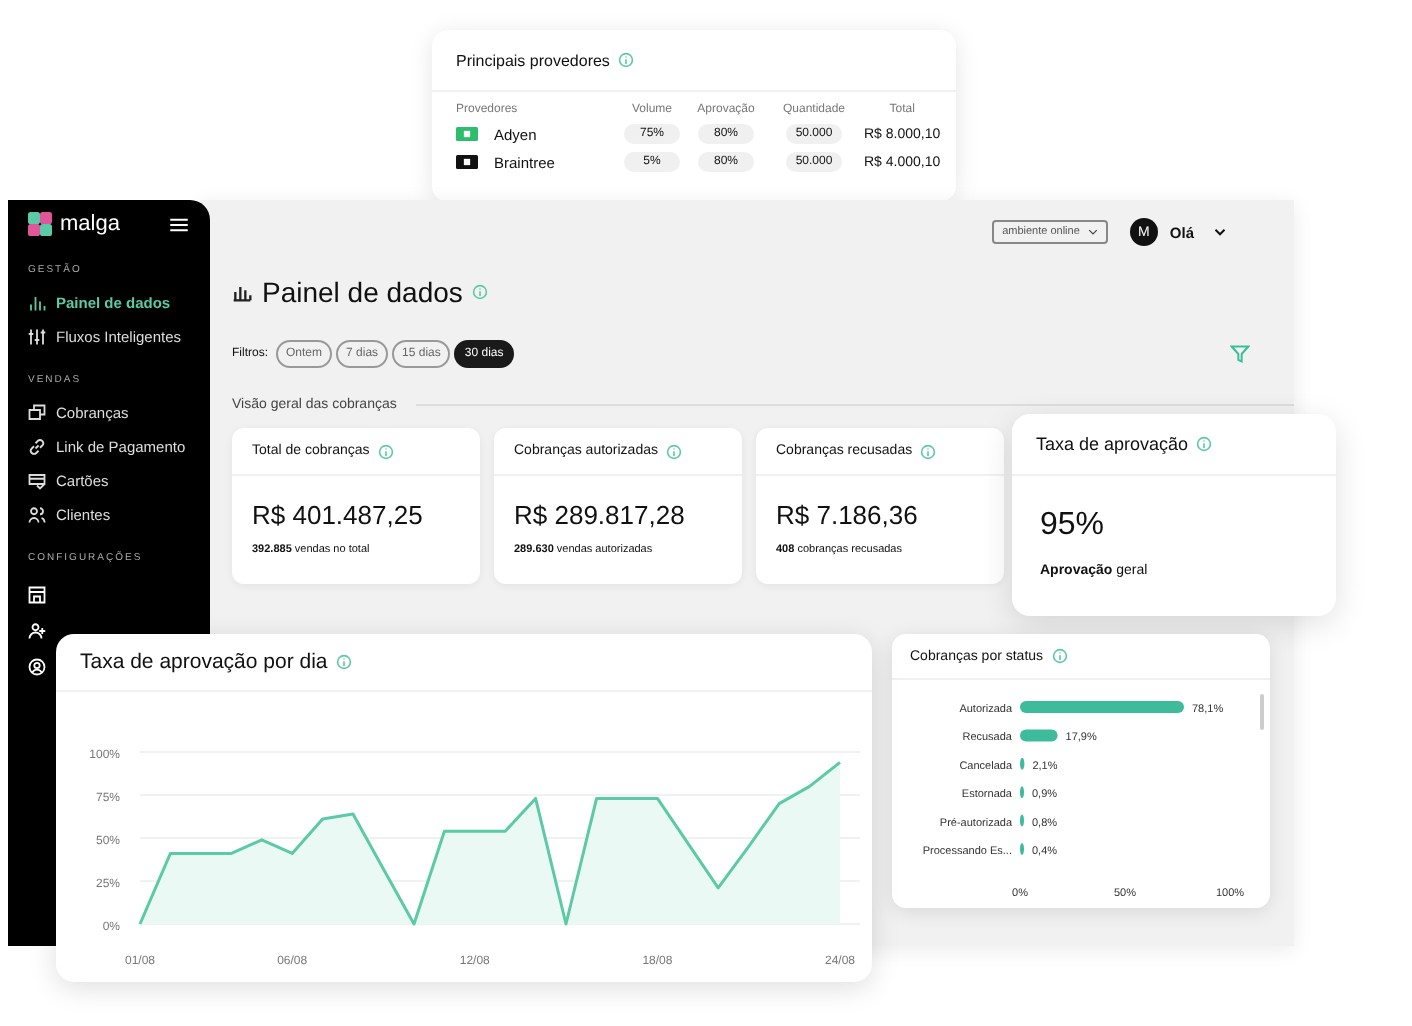 The width and height of the screenshot is (1412, 1026). What do you see at coordinates (1112, 444) in the screenshot?
I see `card-title: Taxa de aprovação` at bounding box center [1112, 444].